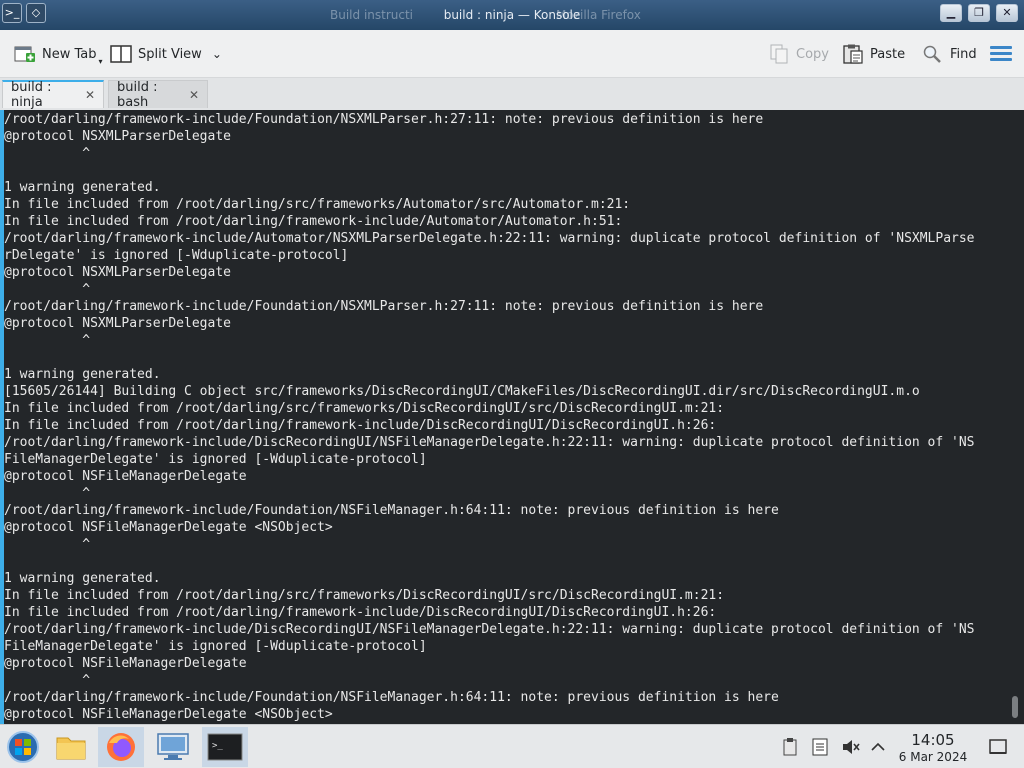 Image resolution: width=1024 pixels, height=768 pixels. Describe the element at coordinates (1001, 54) in the screenshot. I see `hamburger-menu-icon` at that location.